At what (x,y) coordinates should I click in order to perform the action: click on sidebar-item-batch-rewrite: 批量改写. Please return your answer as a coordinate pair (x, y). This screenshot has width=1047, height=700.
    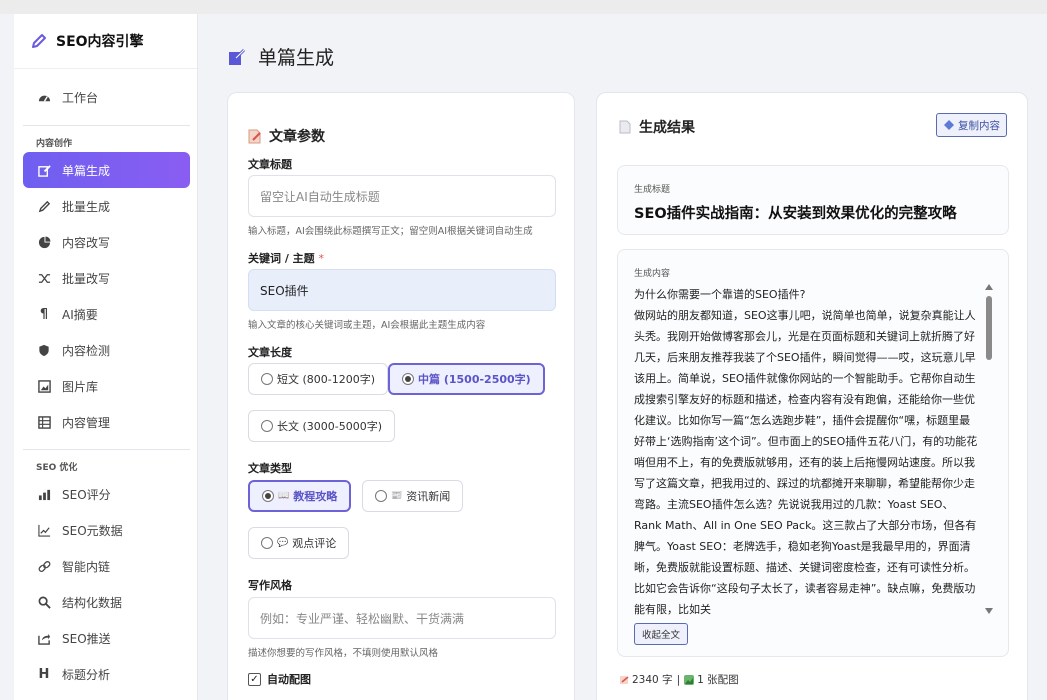
    Looking at the image, I should click on (106, 278).